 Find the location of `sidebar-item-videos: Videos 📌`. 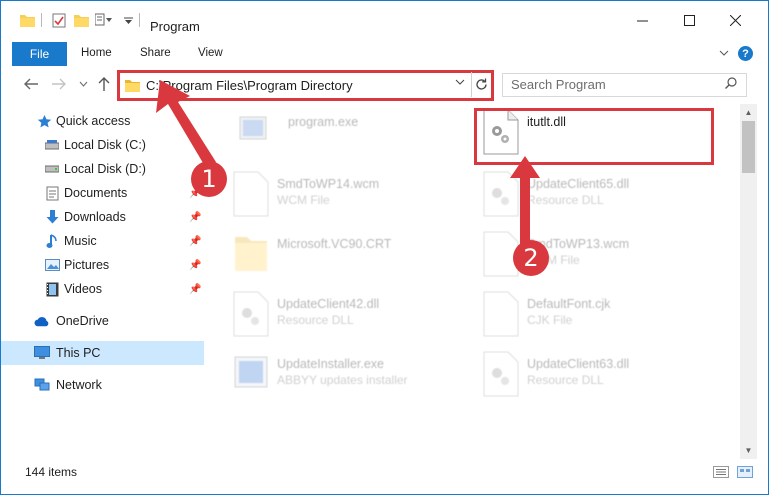

sidebar-item-videos: Videos 📌 is located at coordinates (102, 289).